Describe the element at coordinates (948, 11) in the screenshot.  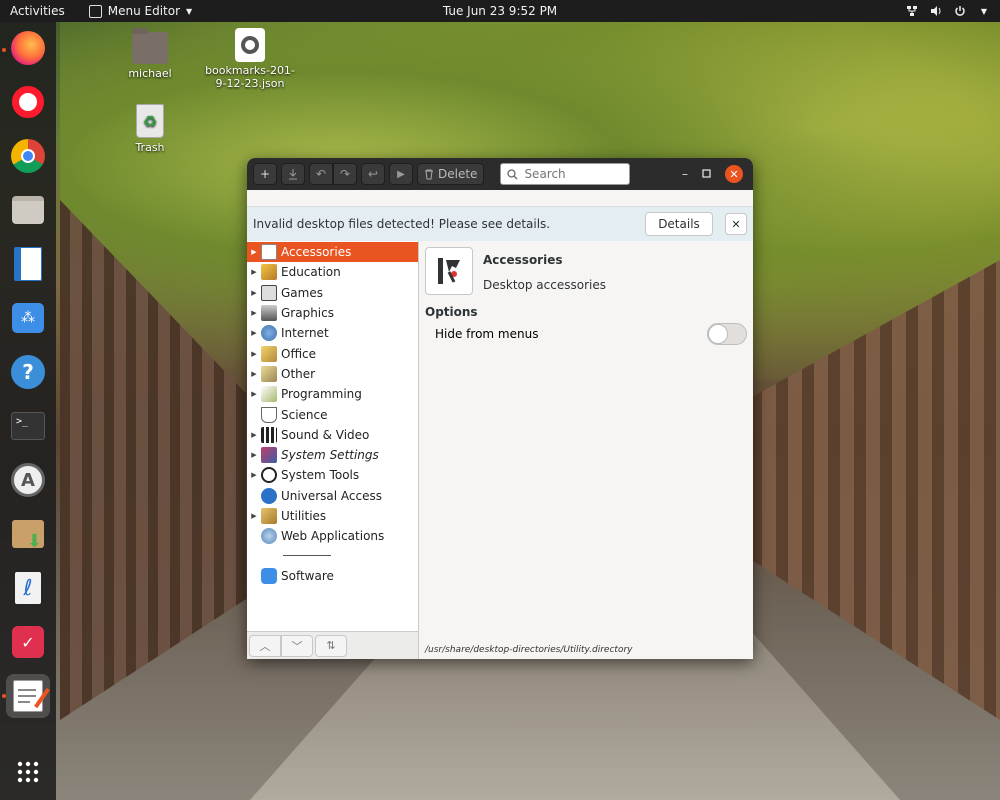
I see `system-tray: ▼` at that location.